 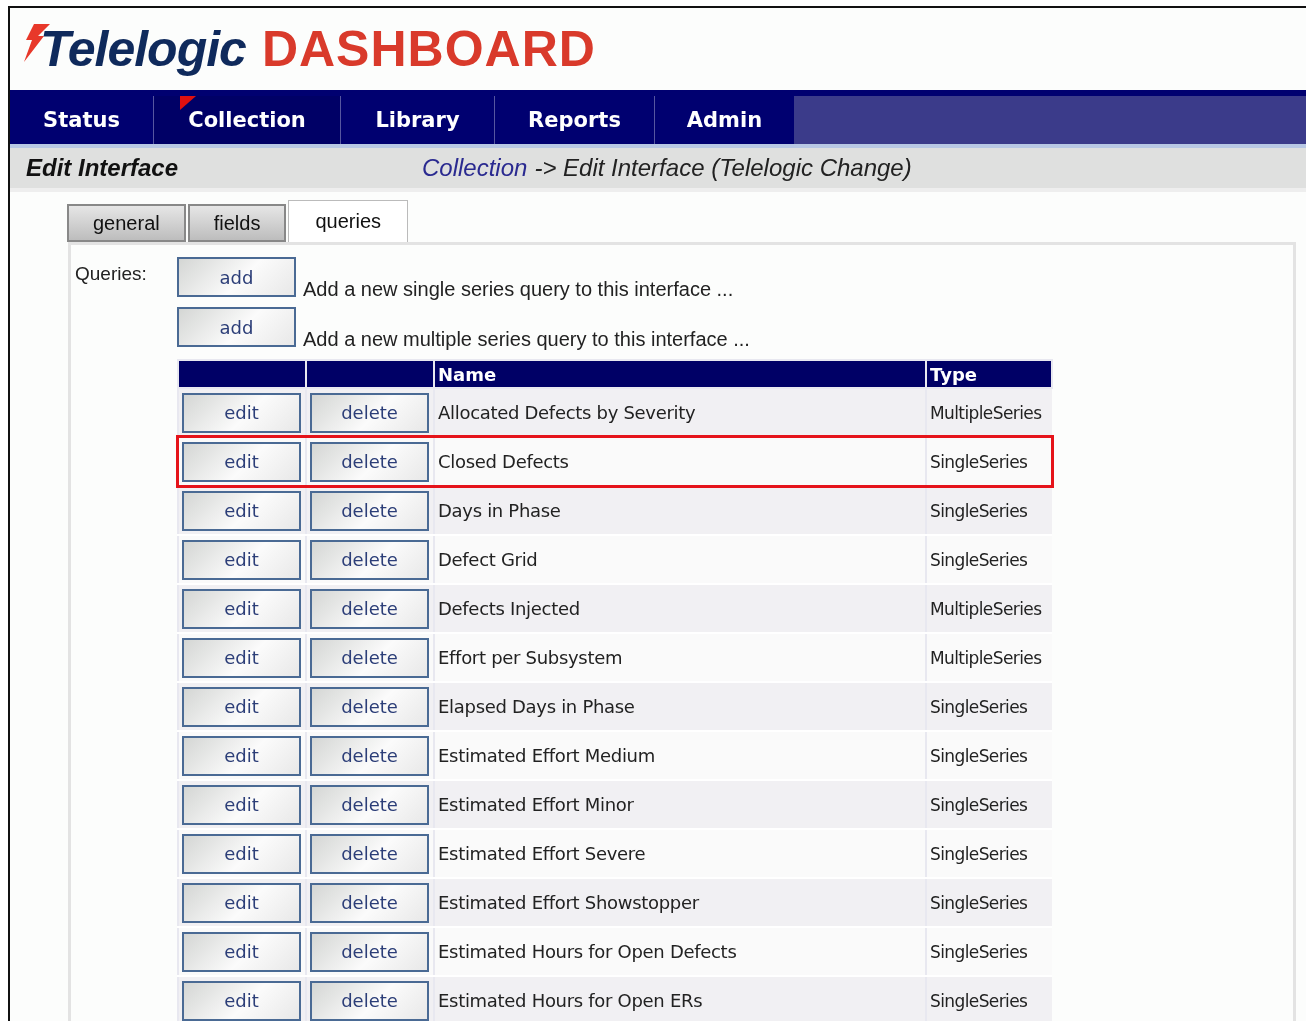 What do you see at coordinates (570, 1000) in the screenshot?
I see `query-name: Estimated Hours for Open ERs` at bounding box center [570, 1000].